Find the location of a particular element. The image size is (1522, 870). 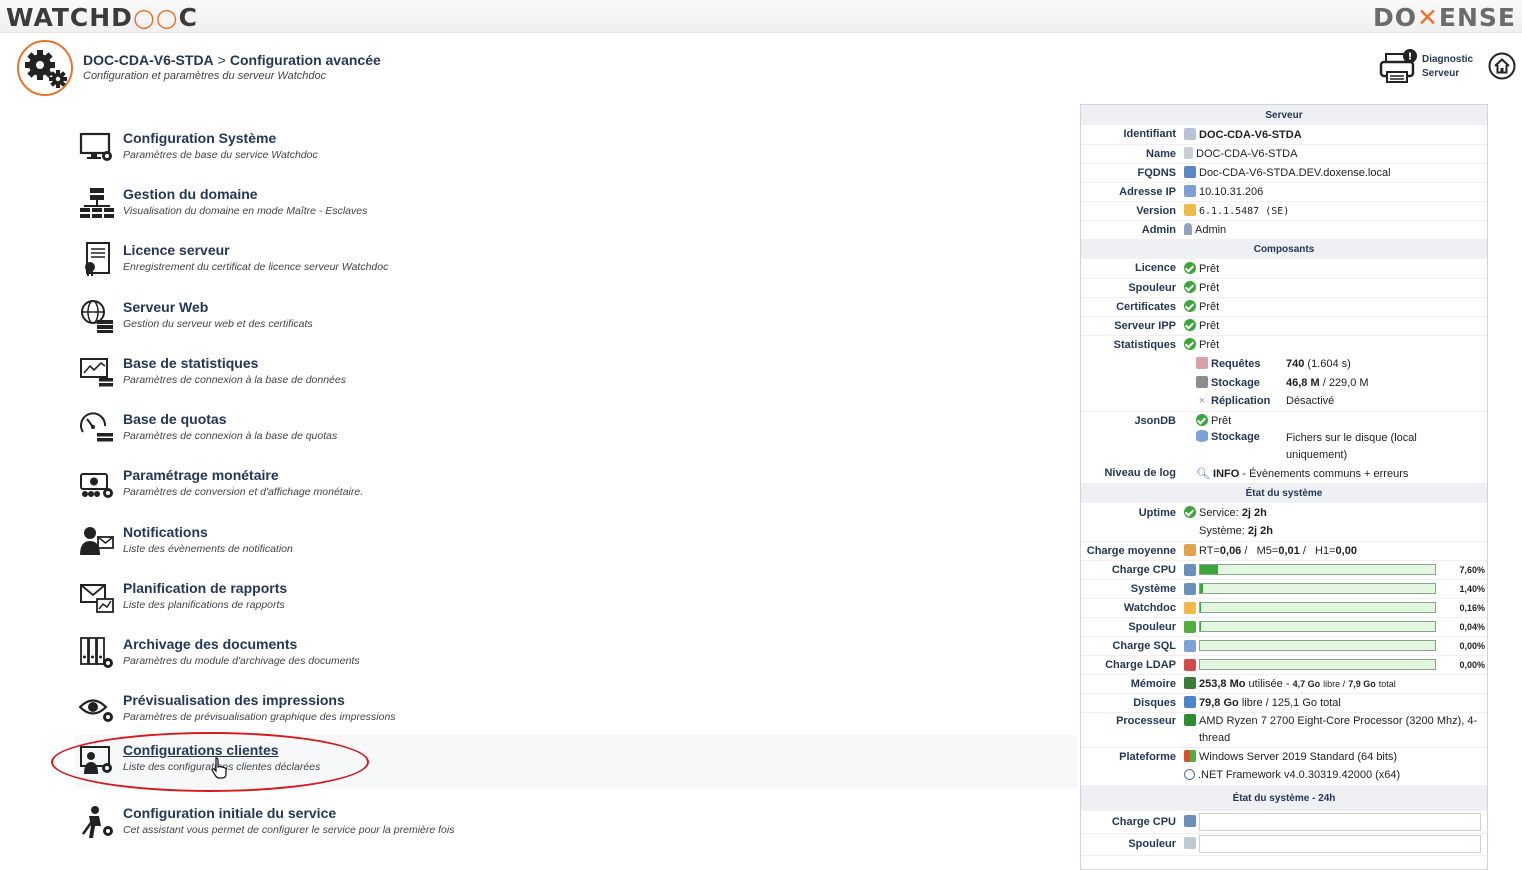

menu-title: Base de statistiques is located at coordinates (191, 363).